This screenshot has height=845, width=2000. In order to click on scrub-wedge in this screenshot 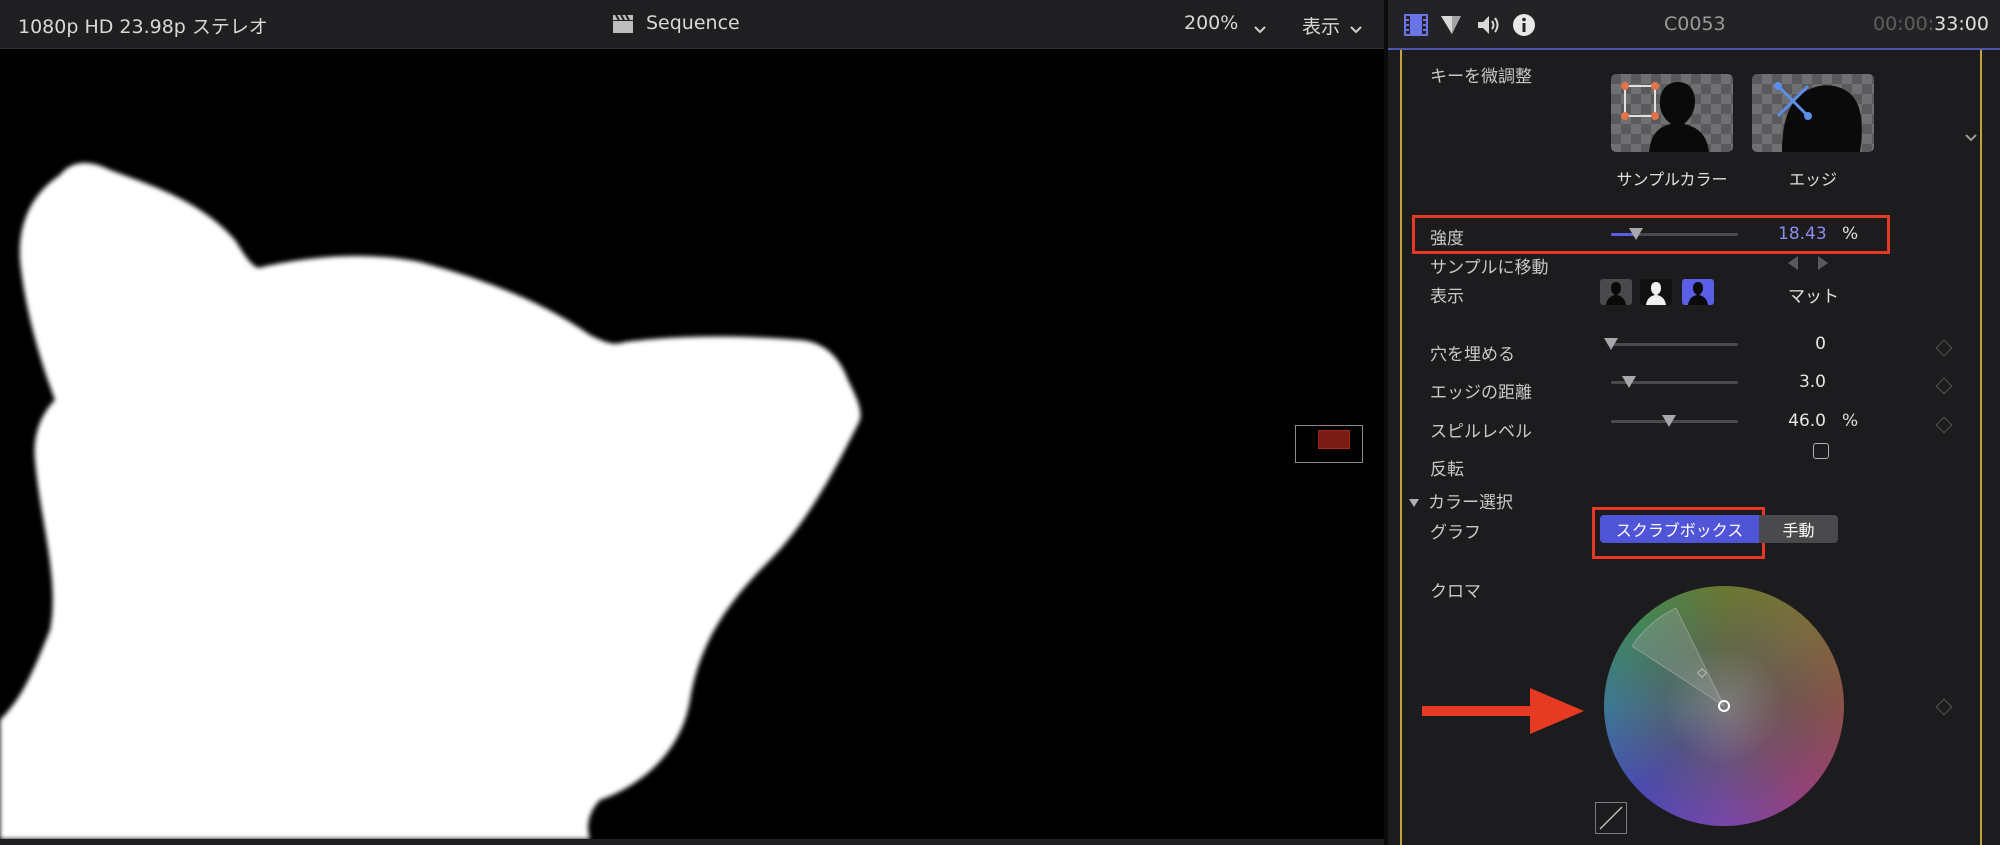, I will do `click(1724, 706)`.